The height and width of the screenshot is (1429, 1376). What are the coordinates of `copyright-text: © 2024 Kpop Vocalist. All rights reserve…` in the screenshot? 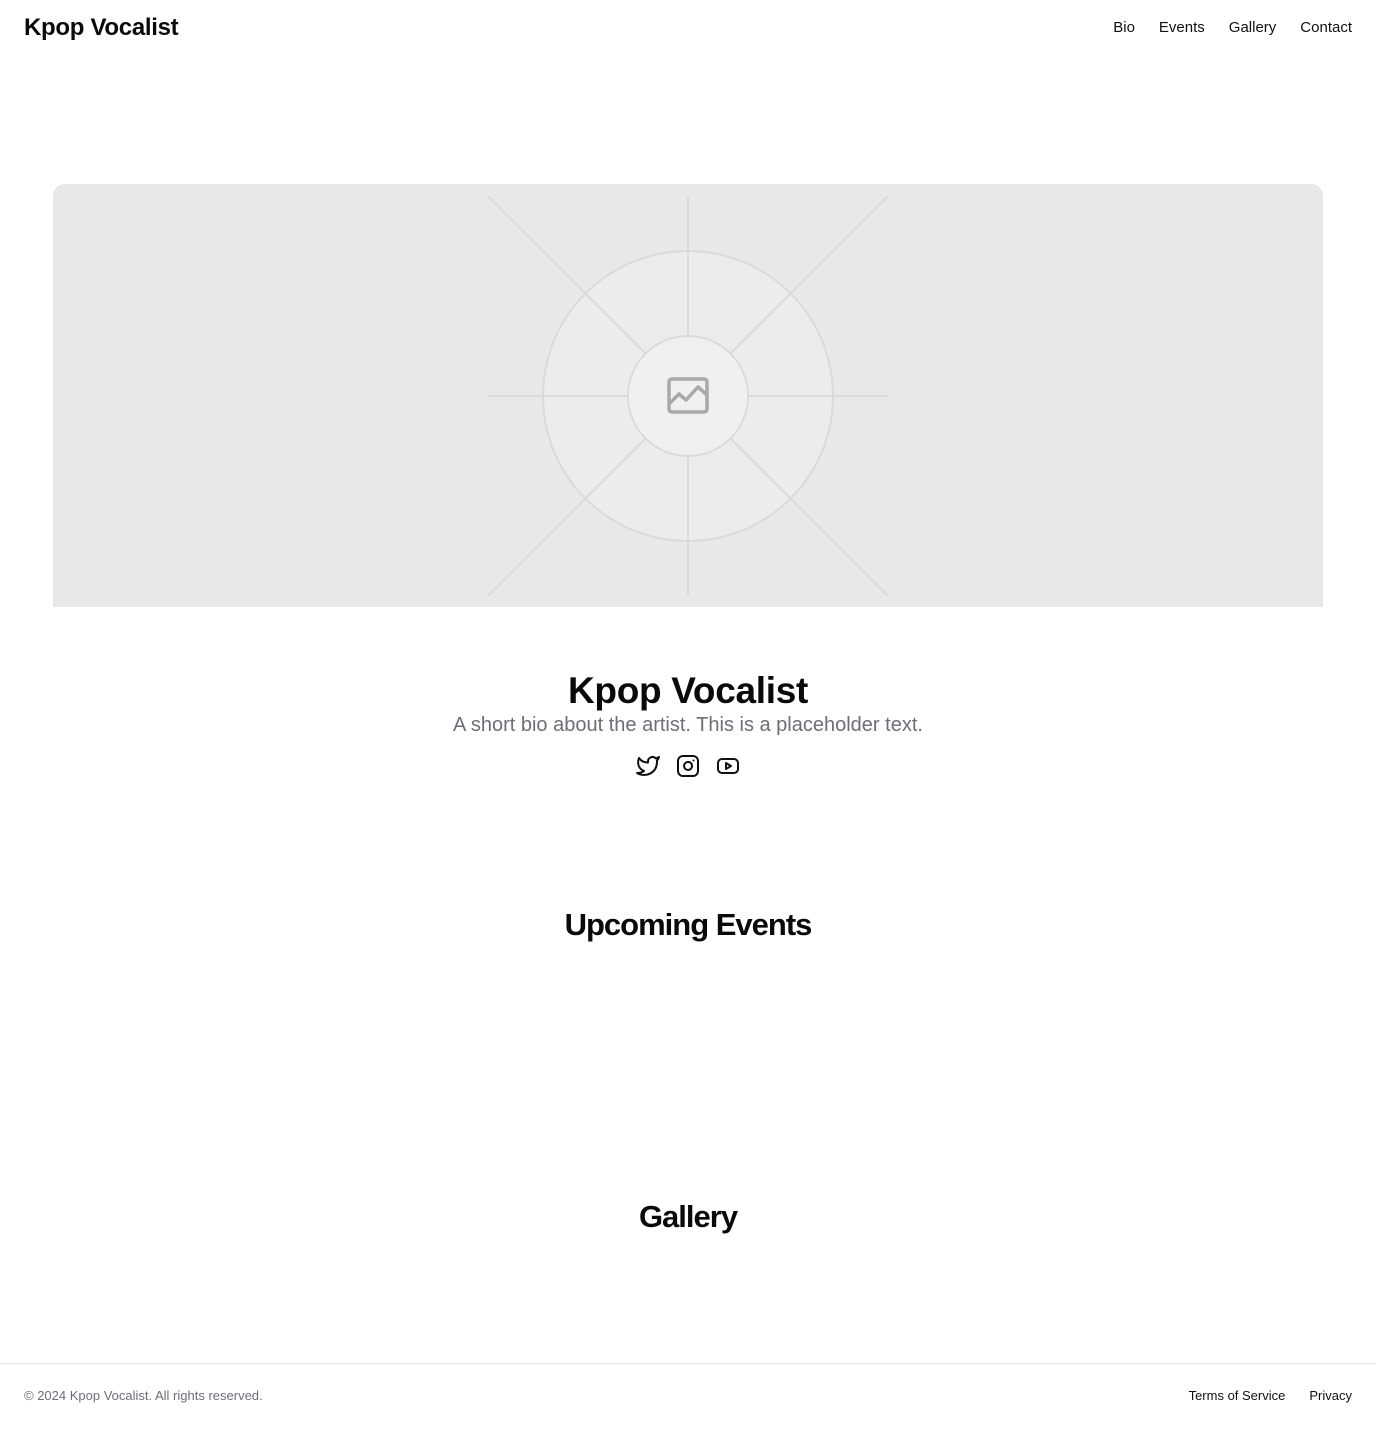 It's located at (143, 1395).